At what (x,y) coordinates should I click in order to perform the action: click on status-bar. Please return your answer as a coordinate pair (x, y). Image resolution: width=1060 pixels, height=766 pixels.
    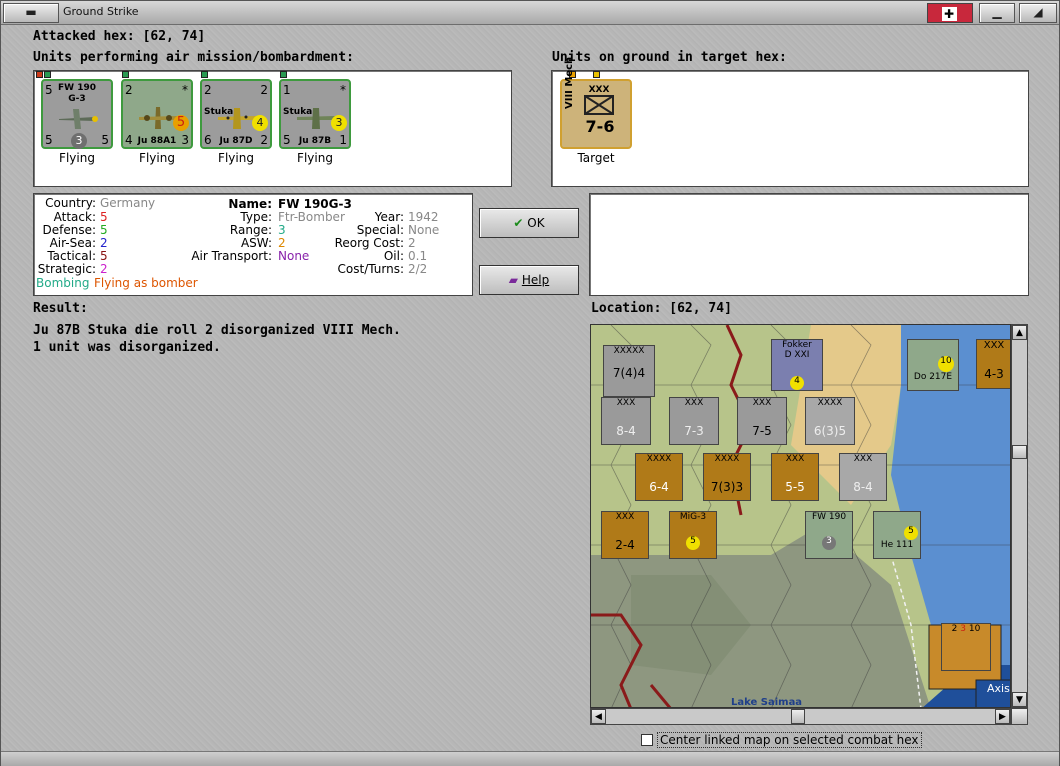
    Looking at the image, I should click on (530, 758).